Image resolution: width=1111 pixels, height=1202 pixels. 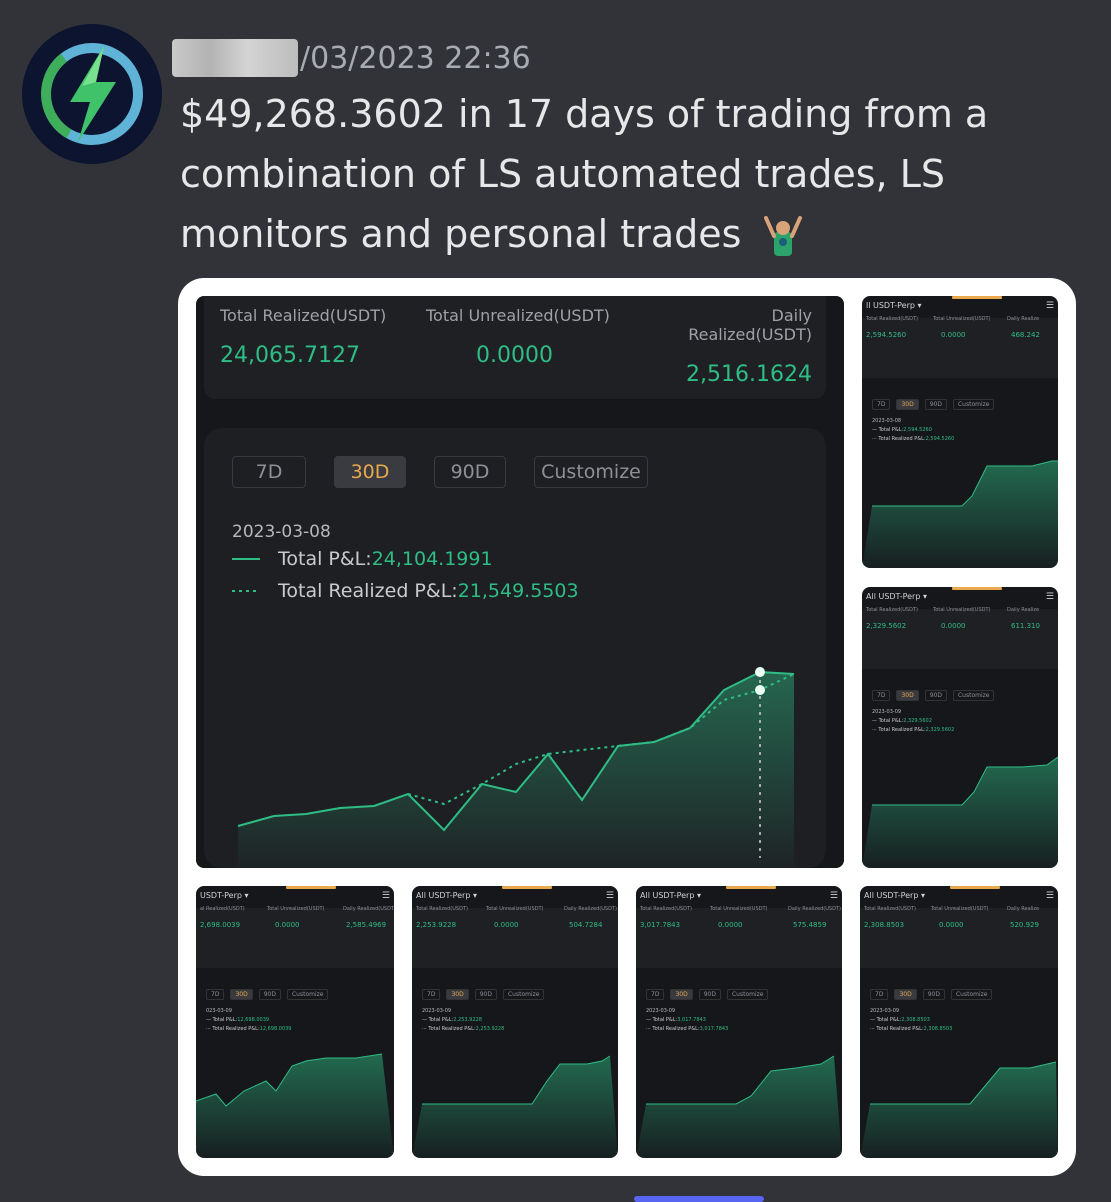 I want to click on crosshair-point-realized, so click(x=760, y=690).